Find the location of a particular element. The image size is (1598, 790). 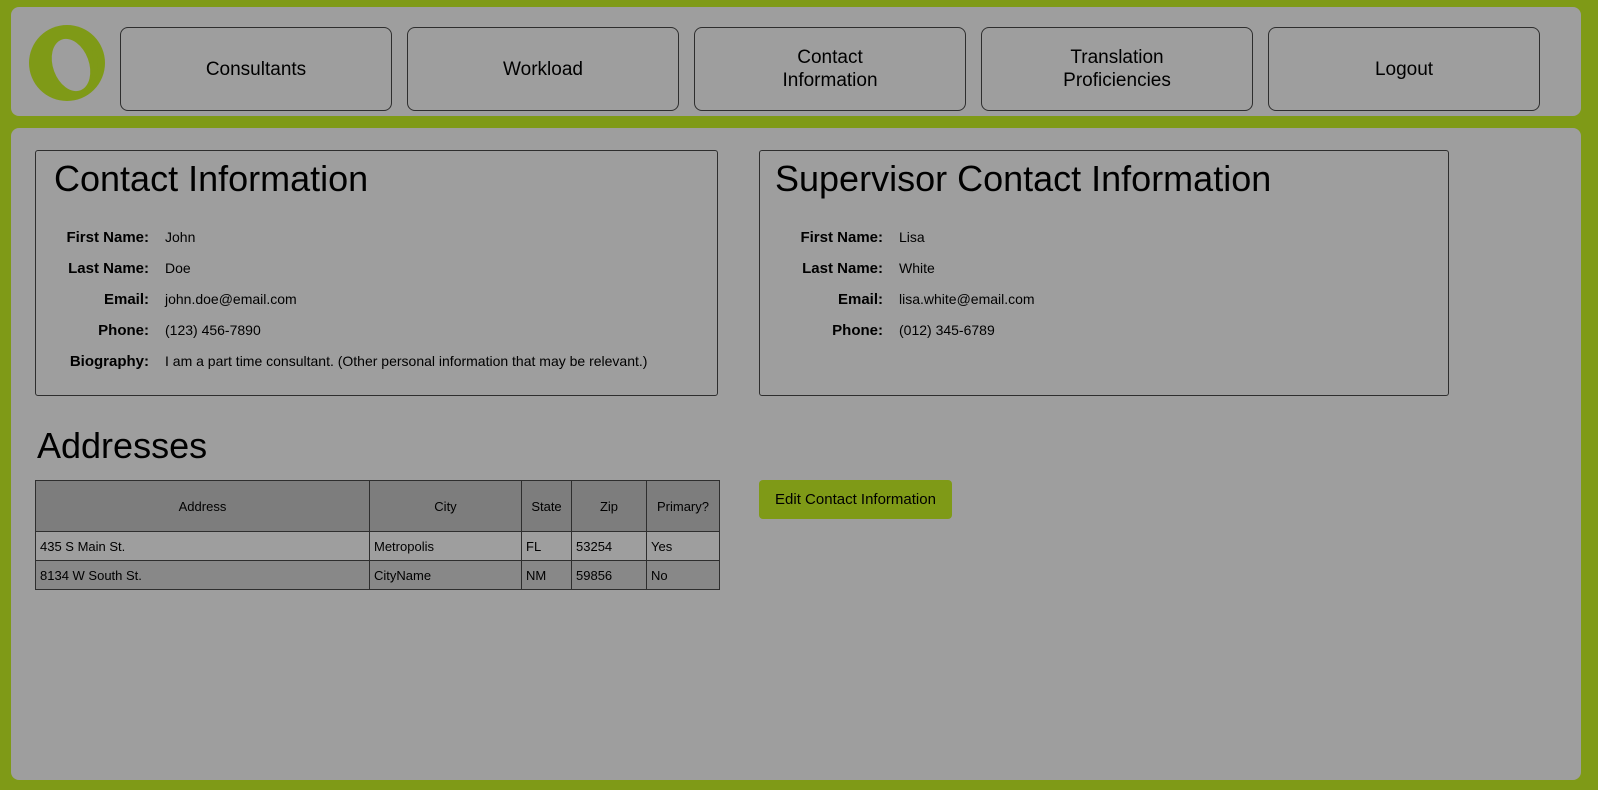

app-logo-icon is located at coordinates (67, 63).